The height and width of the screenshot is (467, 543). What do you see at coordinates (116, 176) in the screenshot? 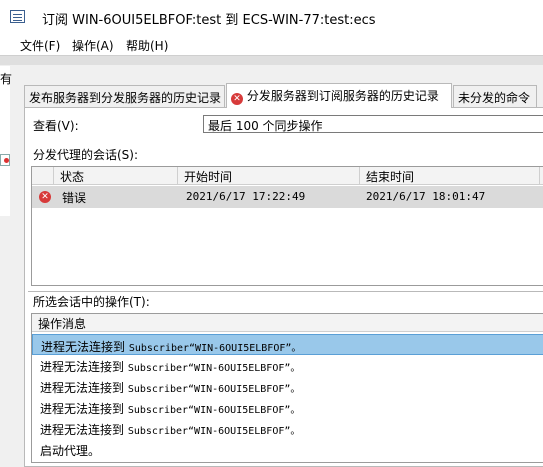
I see `column-header-status: 状态` at bounding box center [116, 176].